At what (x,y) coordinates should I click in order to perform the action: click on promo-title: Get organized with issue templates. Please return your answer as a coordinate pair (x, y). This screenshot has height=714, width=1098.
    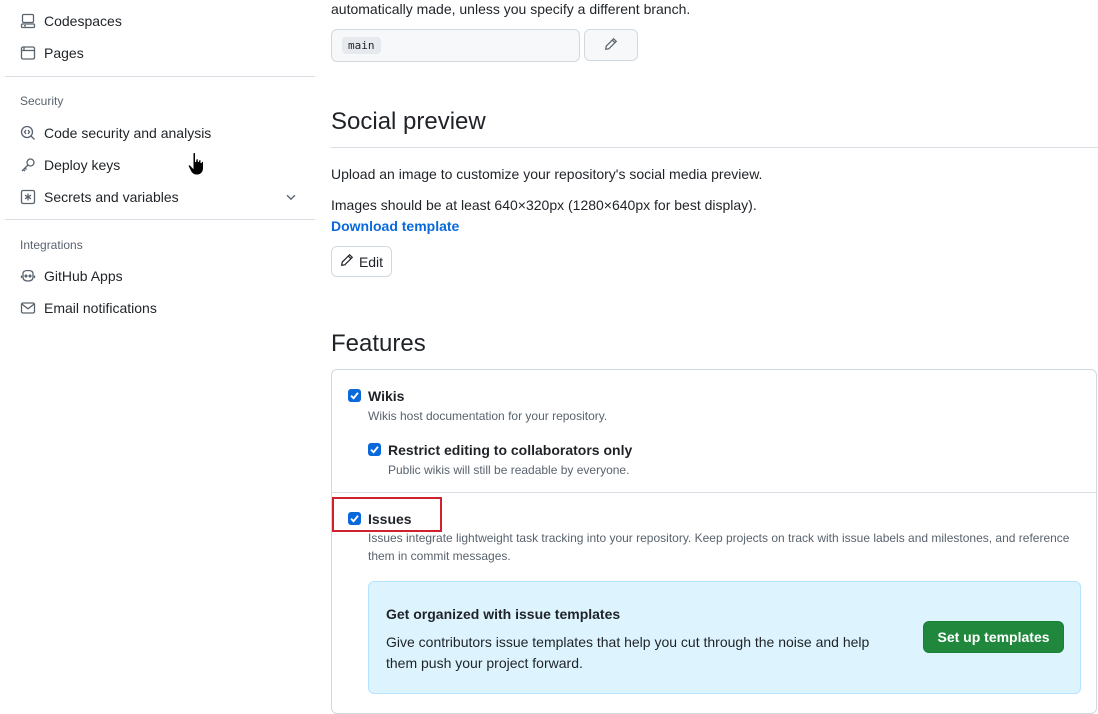
    Looking at the image, I should click on (503, 614).